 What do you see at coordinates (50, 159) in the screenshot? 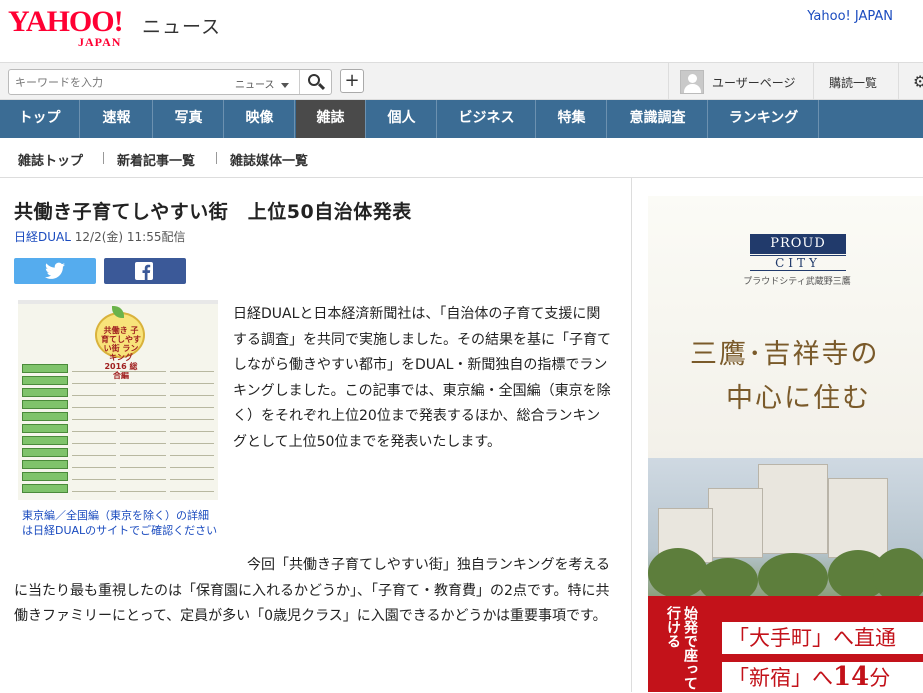
I see `subnav-magazine-top: 雑誌トップ` at bounding box center [50, 159].